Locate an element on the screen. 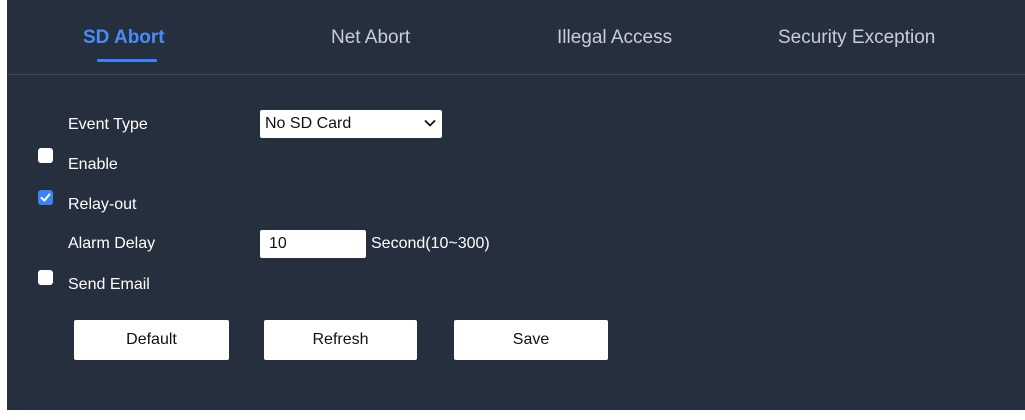 The image size is (1025, 420). relay-out-checkbox is located at coordinates (45, 197).